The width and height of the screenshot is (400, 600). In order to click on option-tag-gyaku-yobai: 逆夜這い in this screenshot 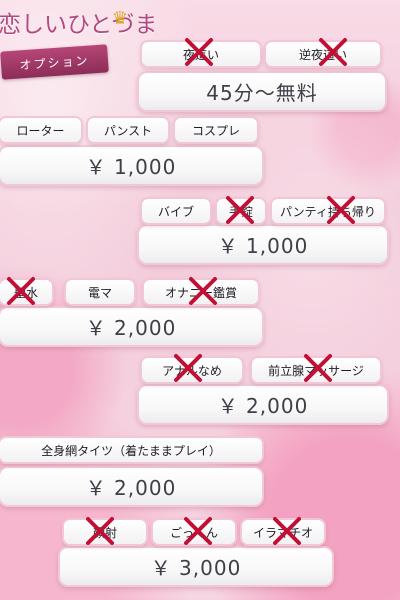, I will do `click(323, 54)`.